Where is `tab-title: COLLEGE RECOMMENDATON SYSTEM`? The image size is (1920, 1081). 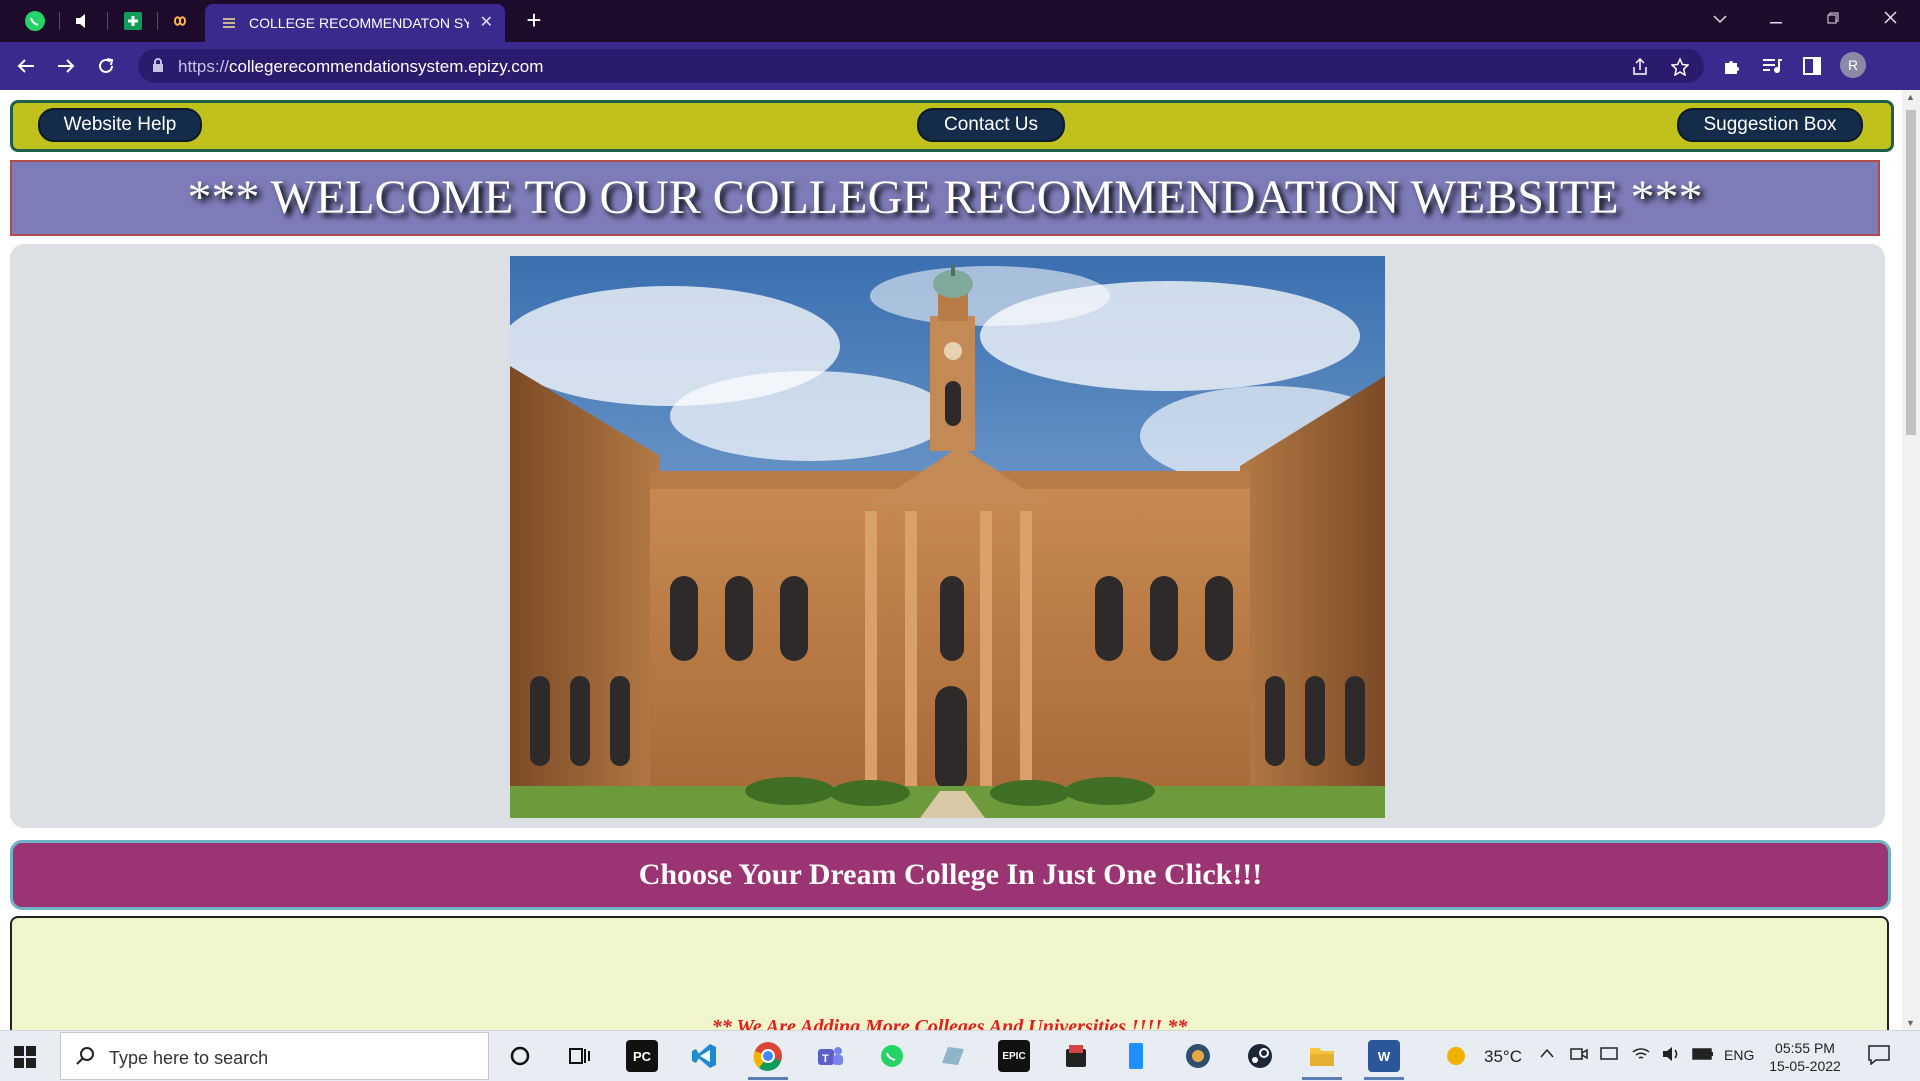 tab-title: COLLEGE RECOMMENDATON SYSTEM is located at coordinates (359, 23).